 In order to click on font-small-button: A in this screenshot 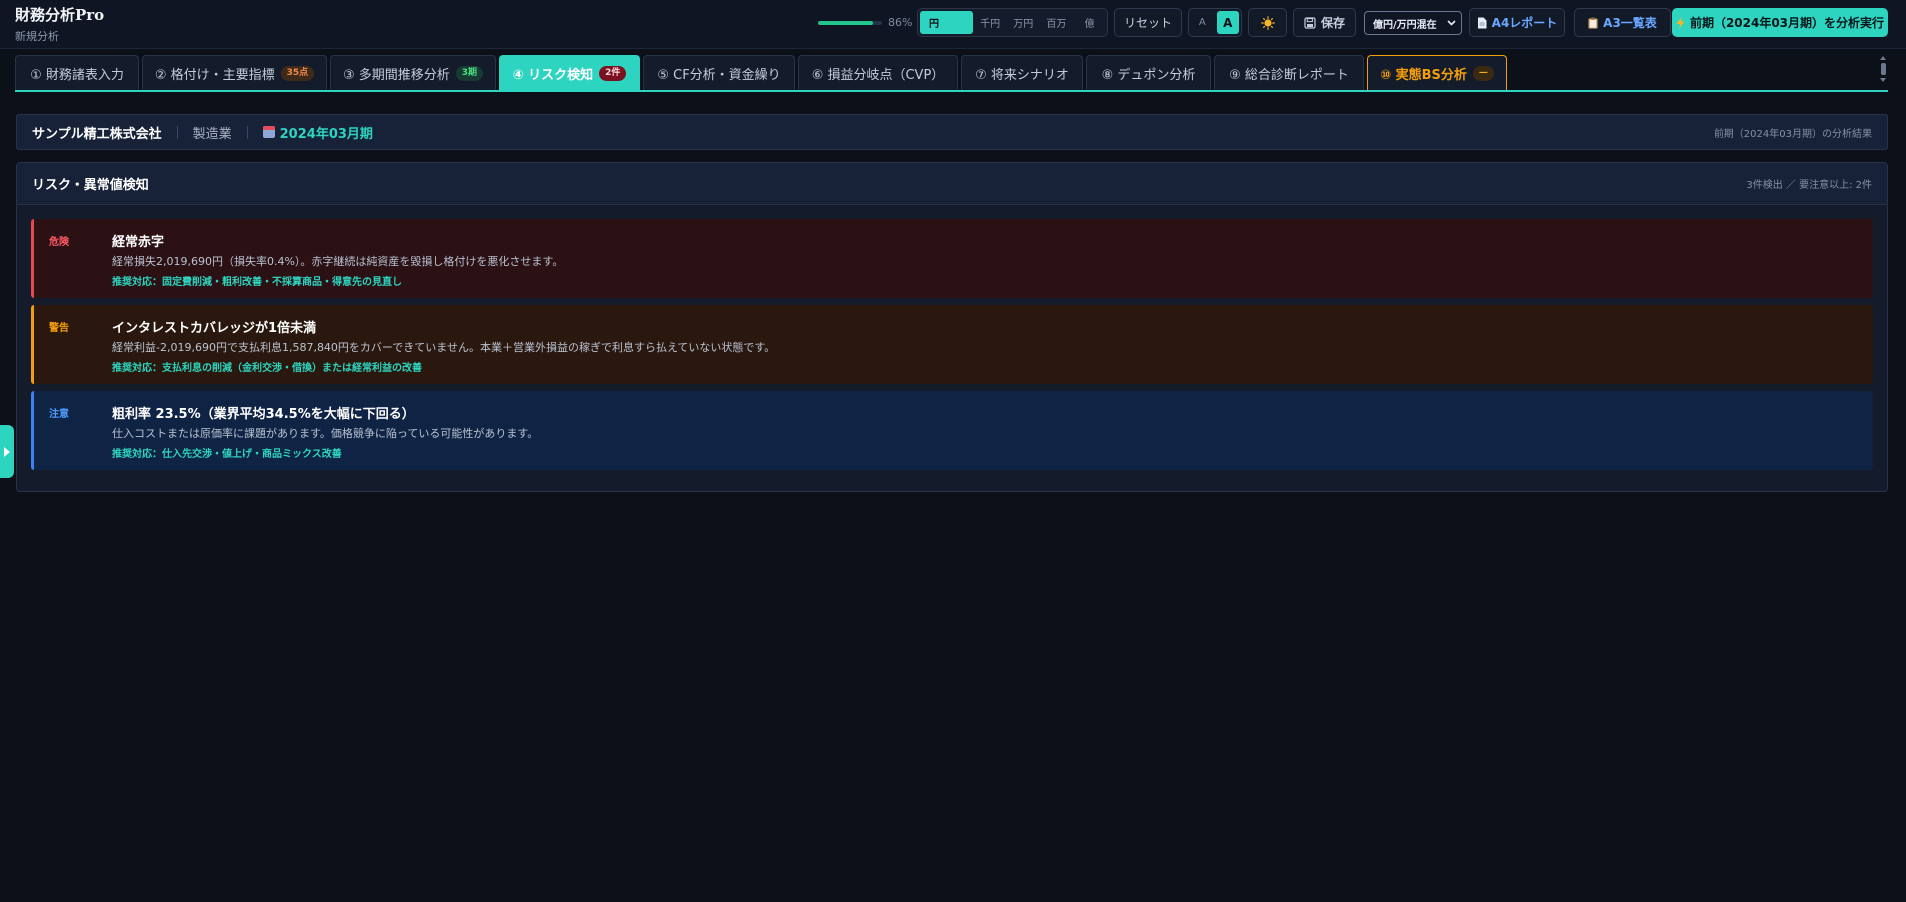, I will do `click(1202, 22)`.